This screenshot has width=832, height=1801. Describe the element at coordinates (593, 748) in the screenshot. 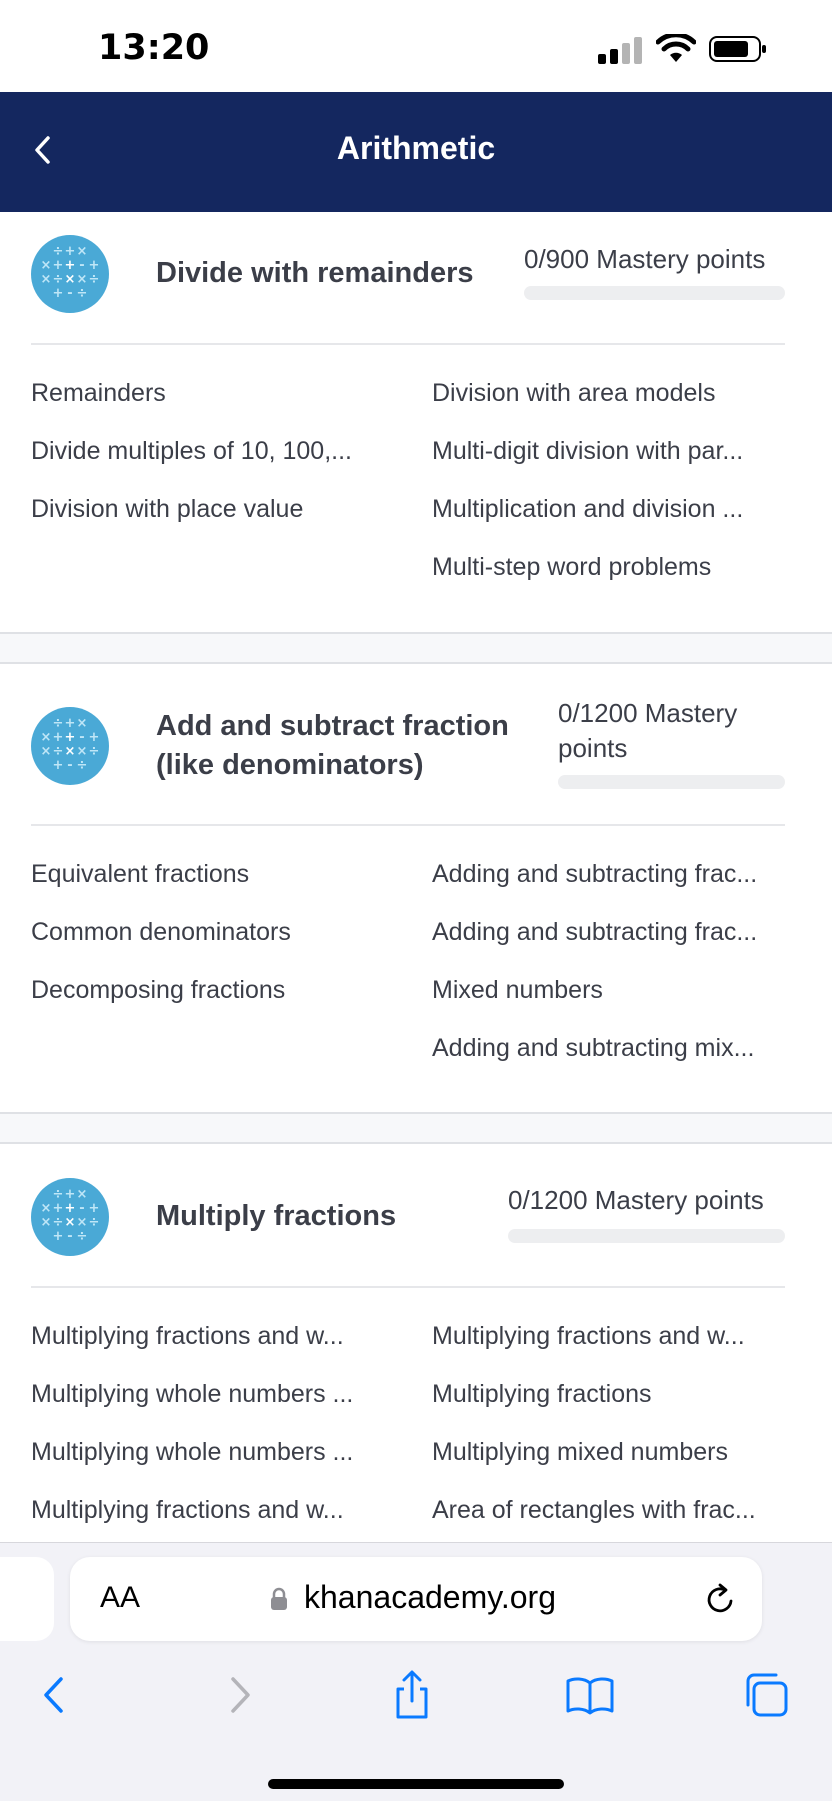

I see `mastery-points-line: points` at that location.